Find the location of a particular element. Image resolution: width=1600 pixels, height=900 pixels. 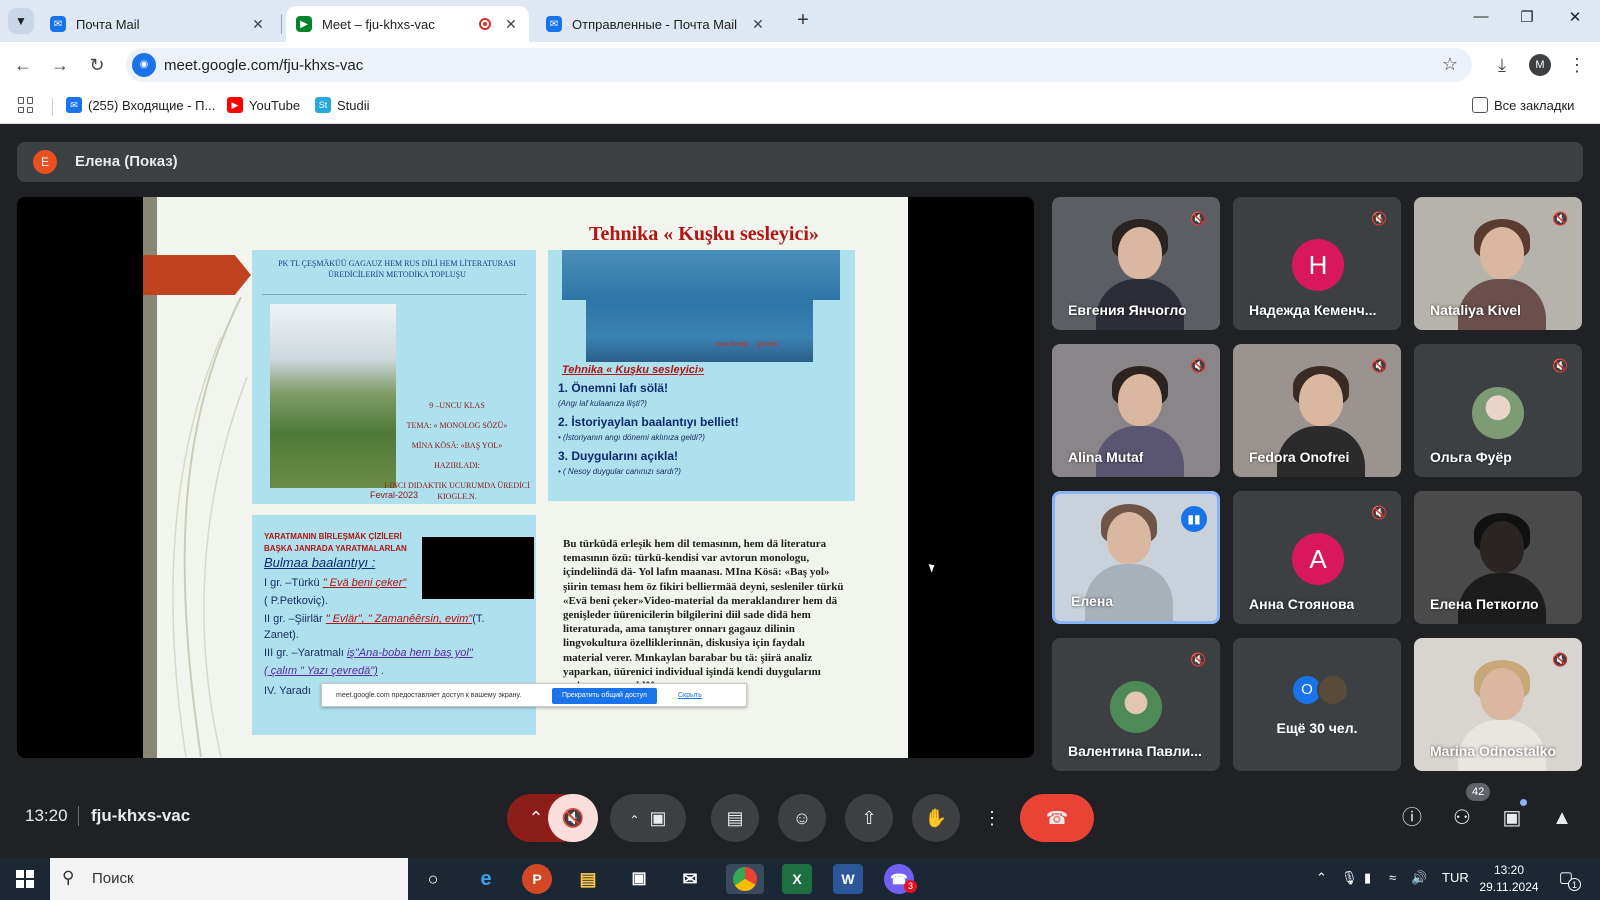

wifi-icon: ≈ is located at coordinates (1392, 877).